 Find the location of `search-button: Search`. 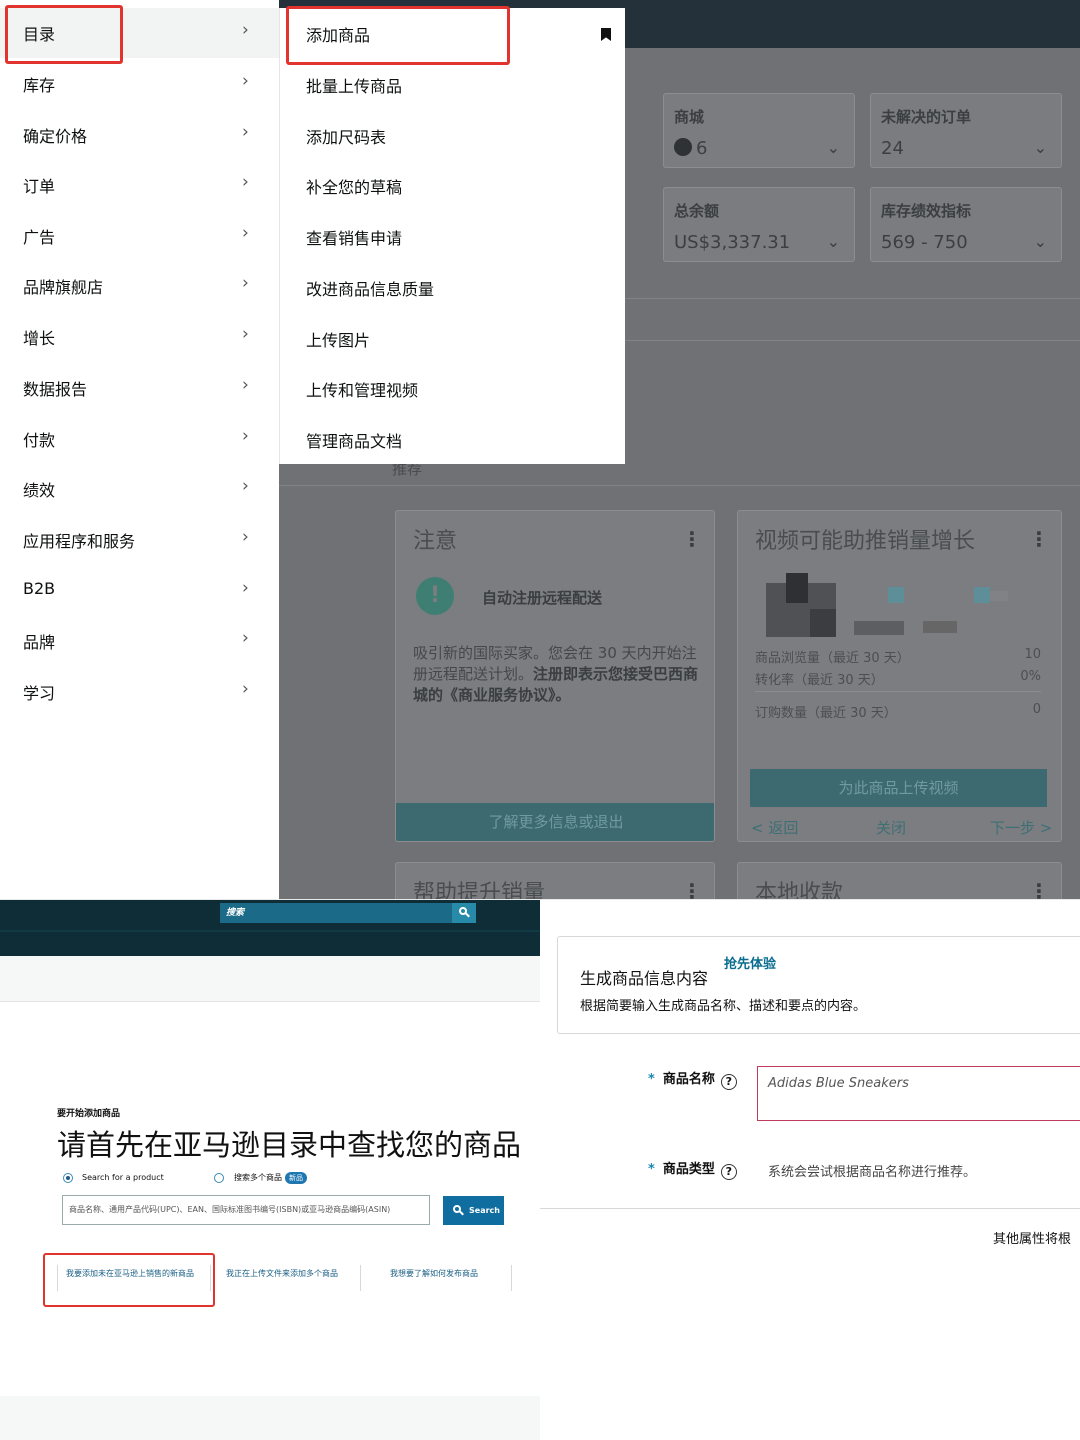

search-button: Search is located at coordinates (473, 1210).